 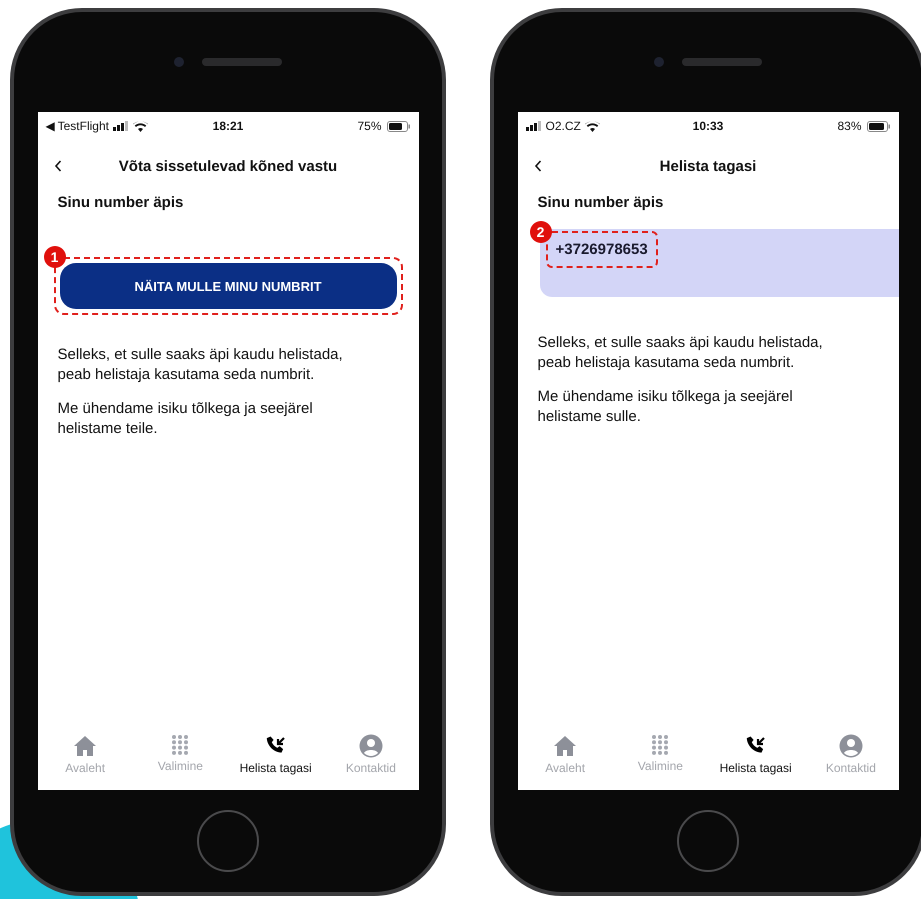 I want to click on phone-number: +3726978653, so click(x=602, y=249).